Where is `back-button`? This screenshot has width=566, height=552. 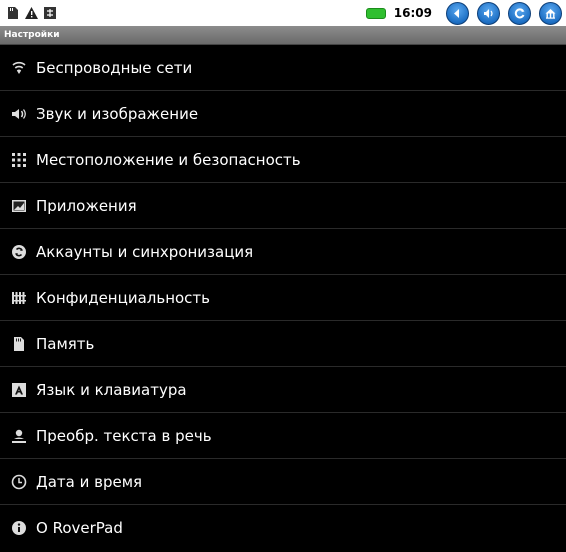 back-button is located at coordinates (457, 13).